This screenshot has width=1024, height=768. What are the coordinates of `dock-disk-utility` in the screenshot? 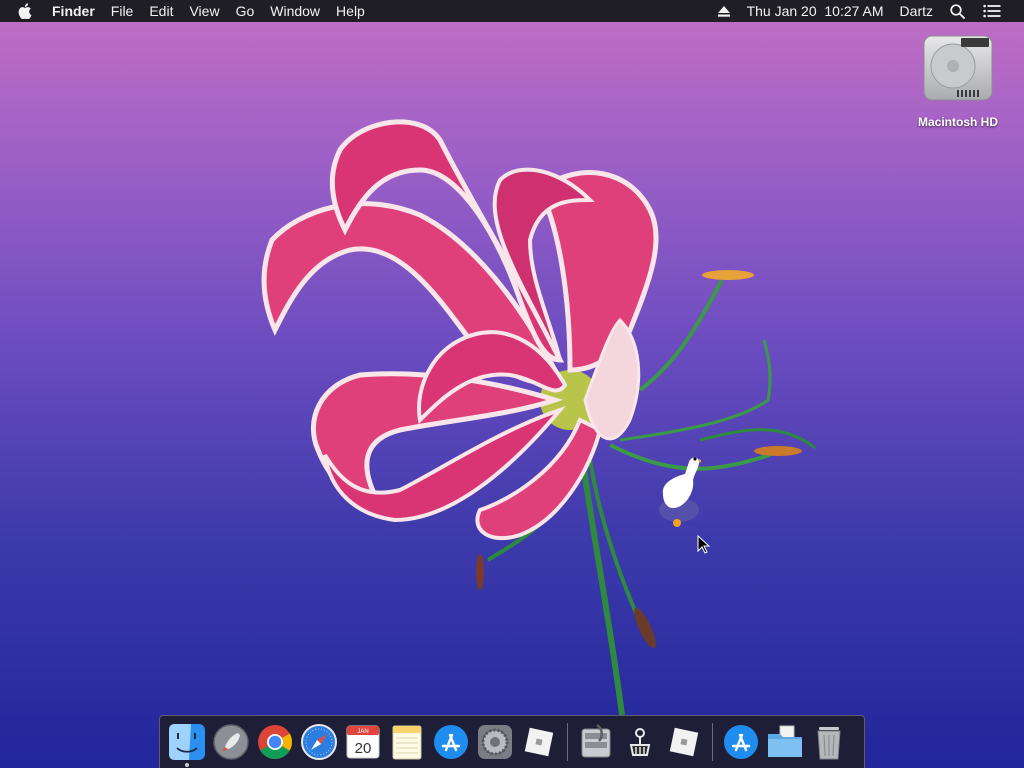 It's located at (596, 742).